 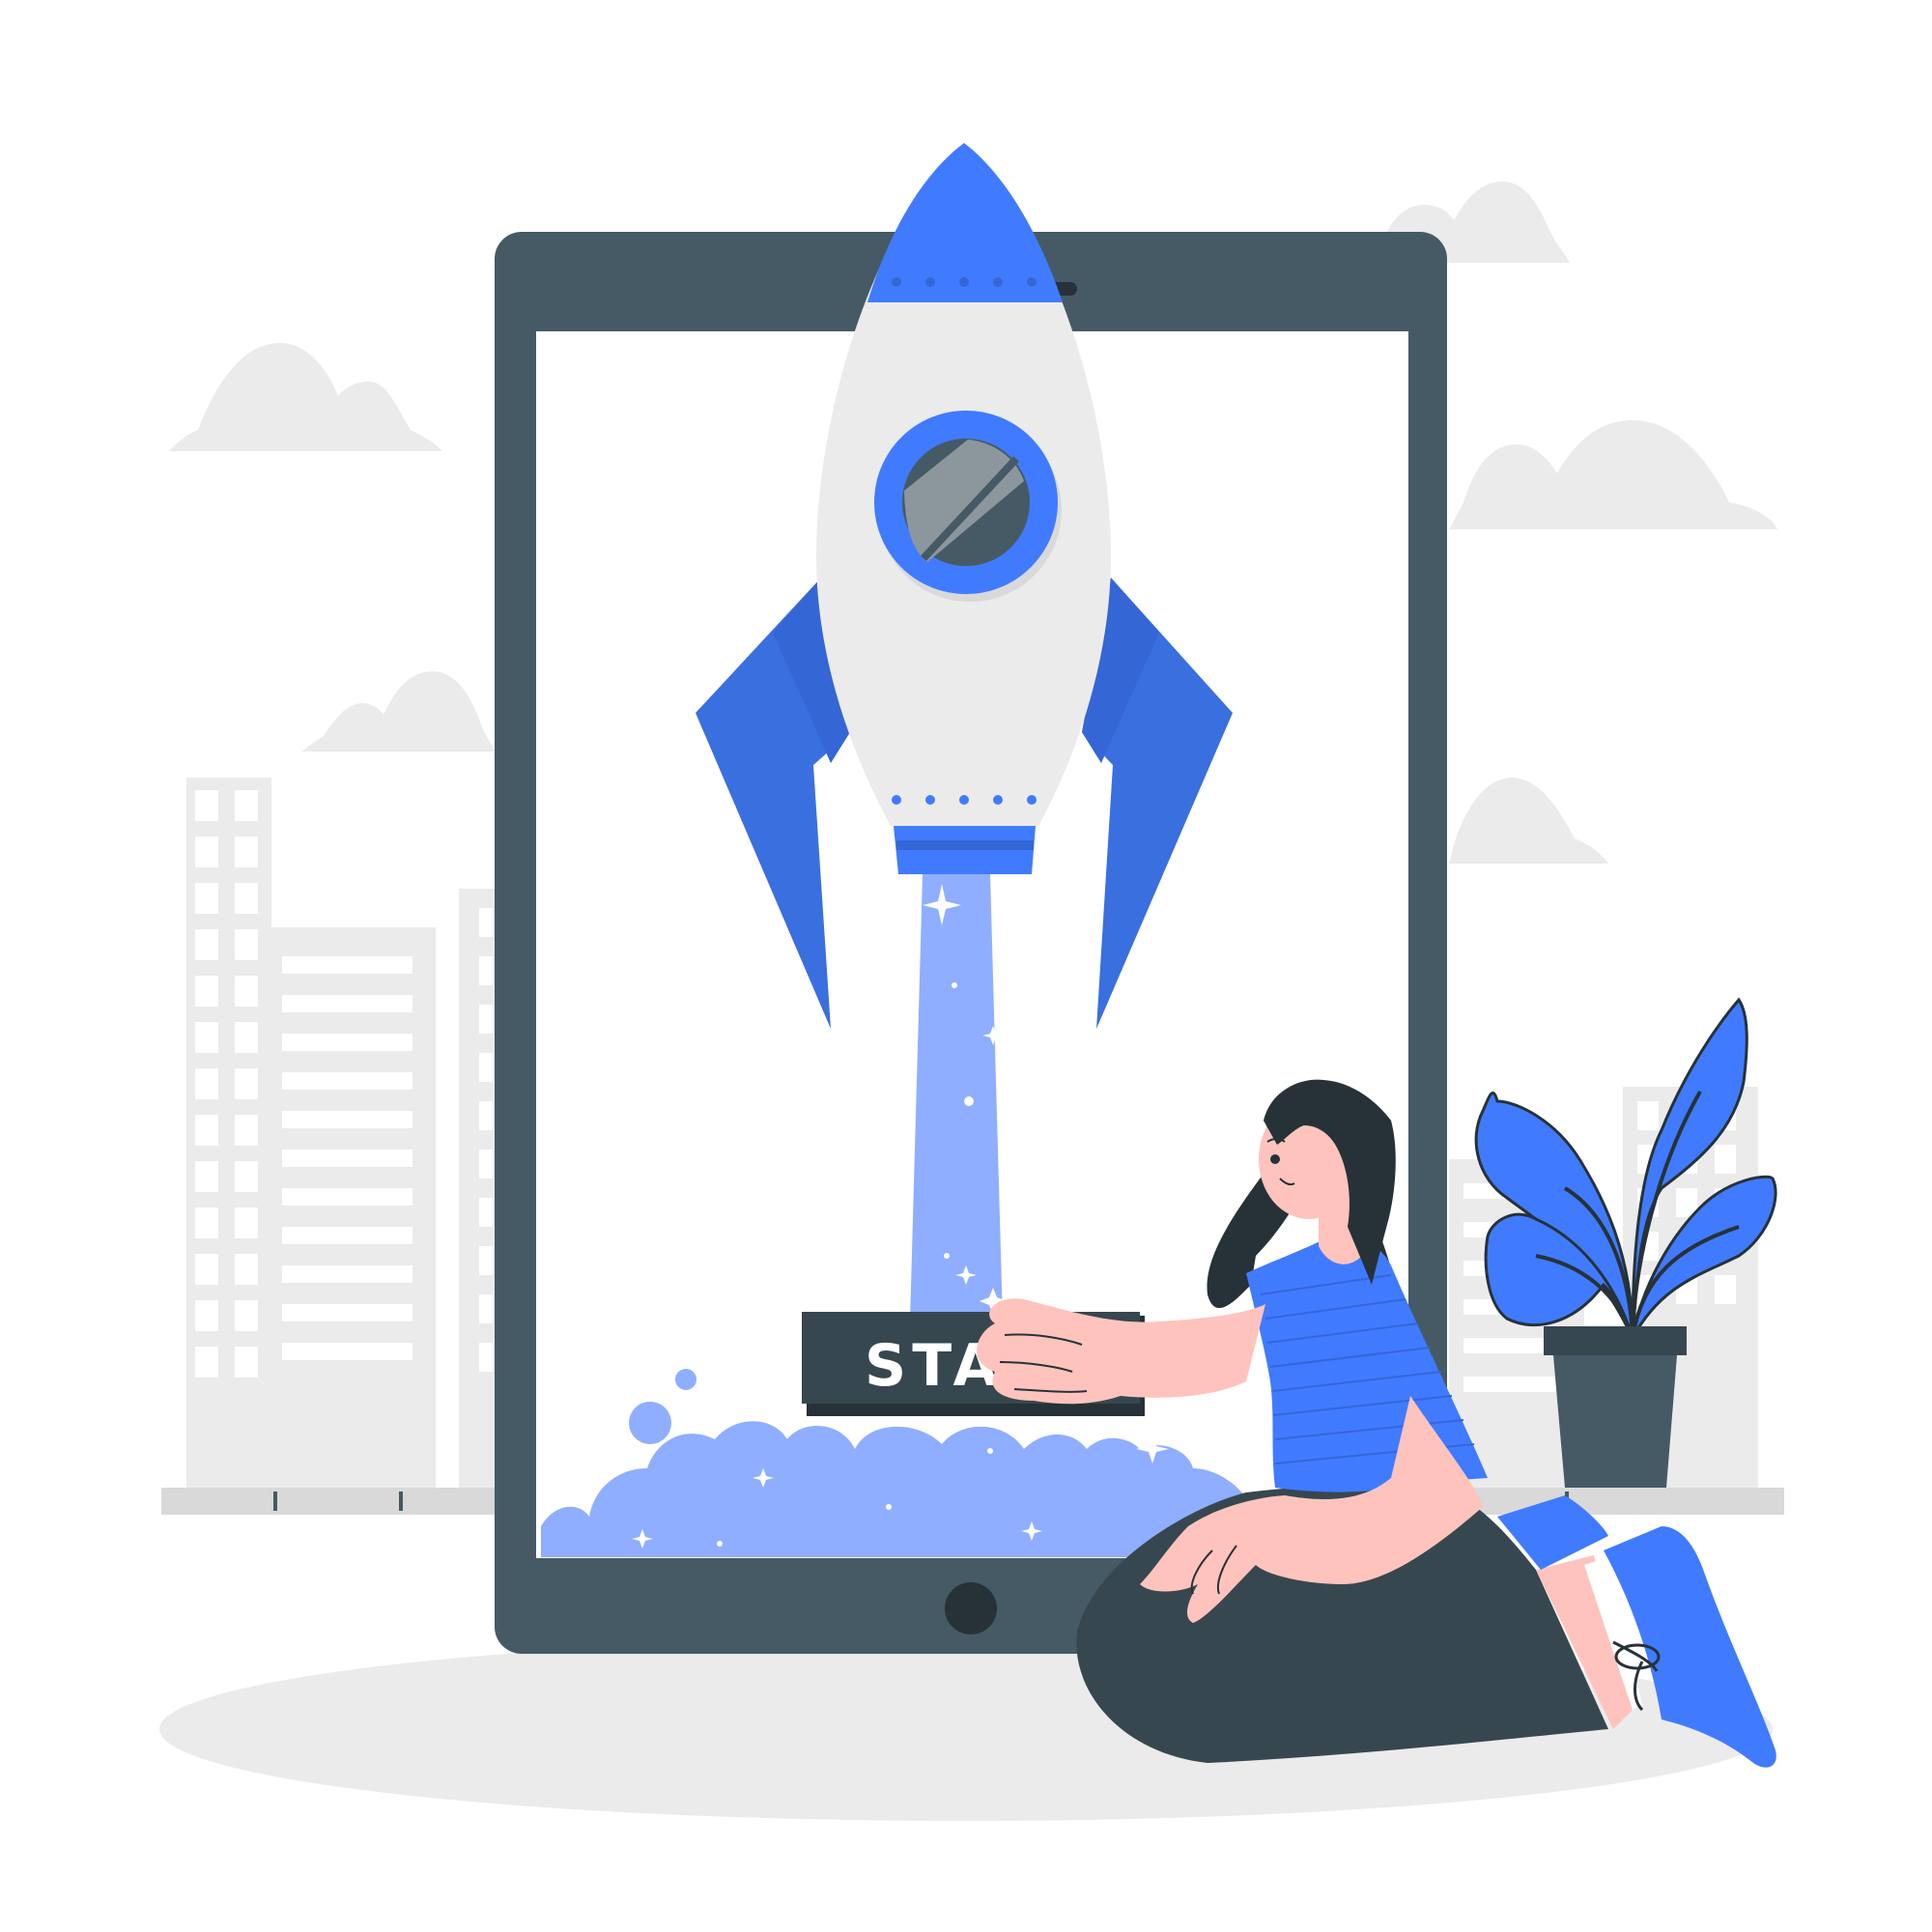 I want to click on pot-rim, so click(x=1615, y=1340).